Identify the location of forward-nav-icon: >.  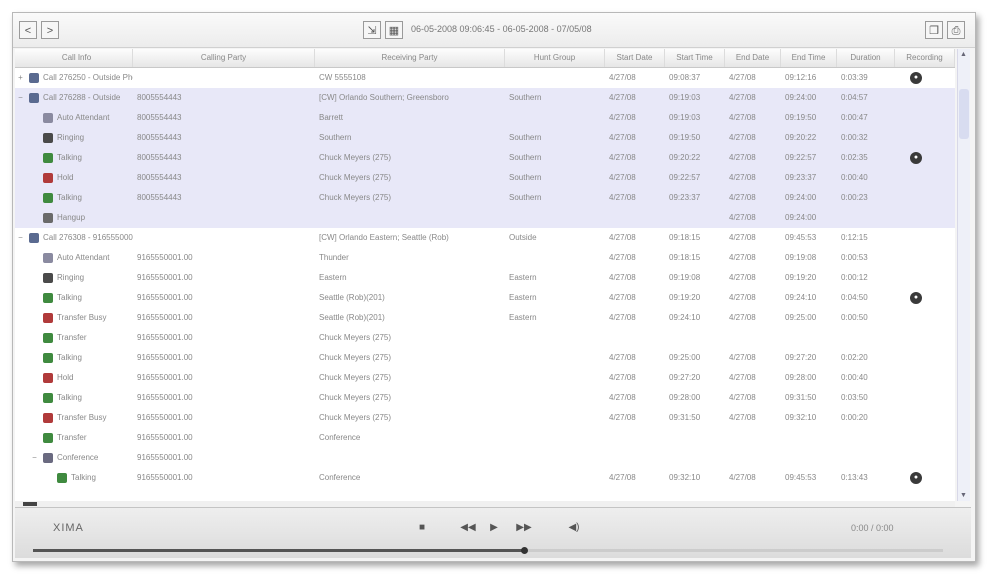
(50, 30).